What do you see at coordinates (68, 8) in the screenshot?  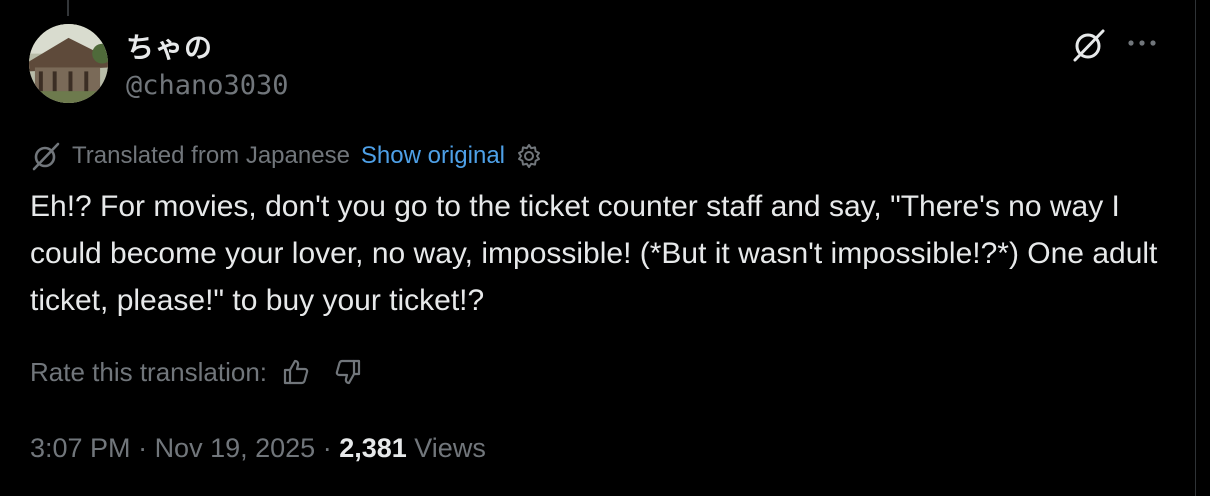 I see `thread-connector-line` at bounding box center [68, 8].